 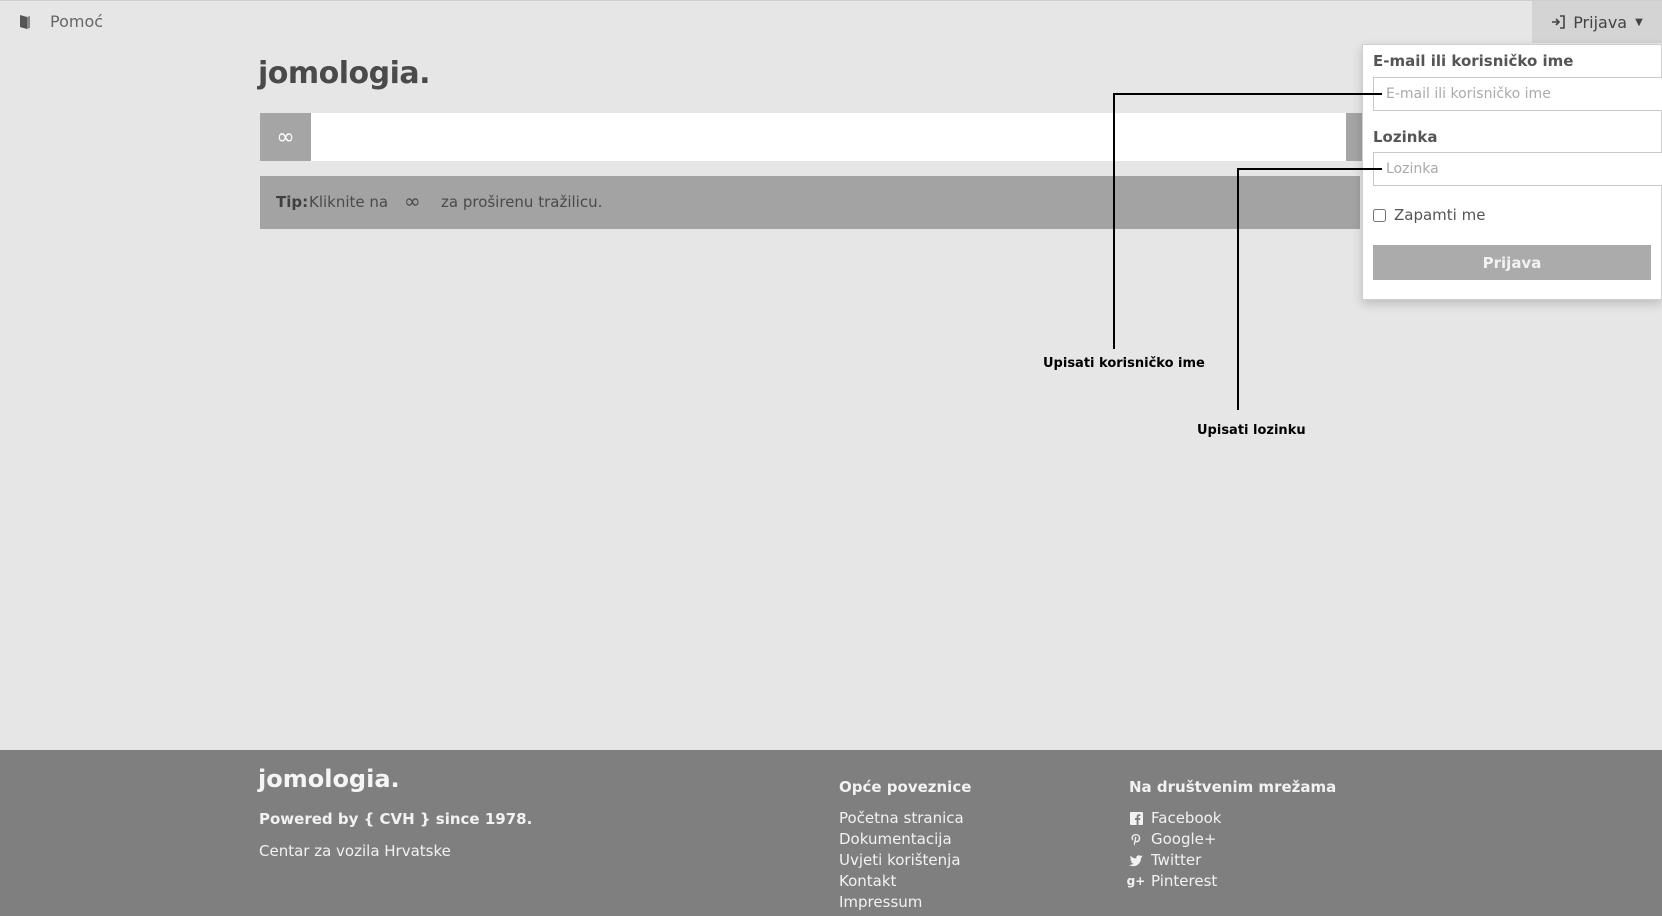 I want to click on social-label-google-plus: Google+, so click(x=1184, y=839).